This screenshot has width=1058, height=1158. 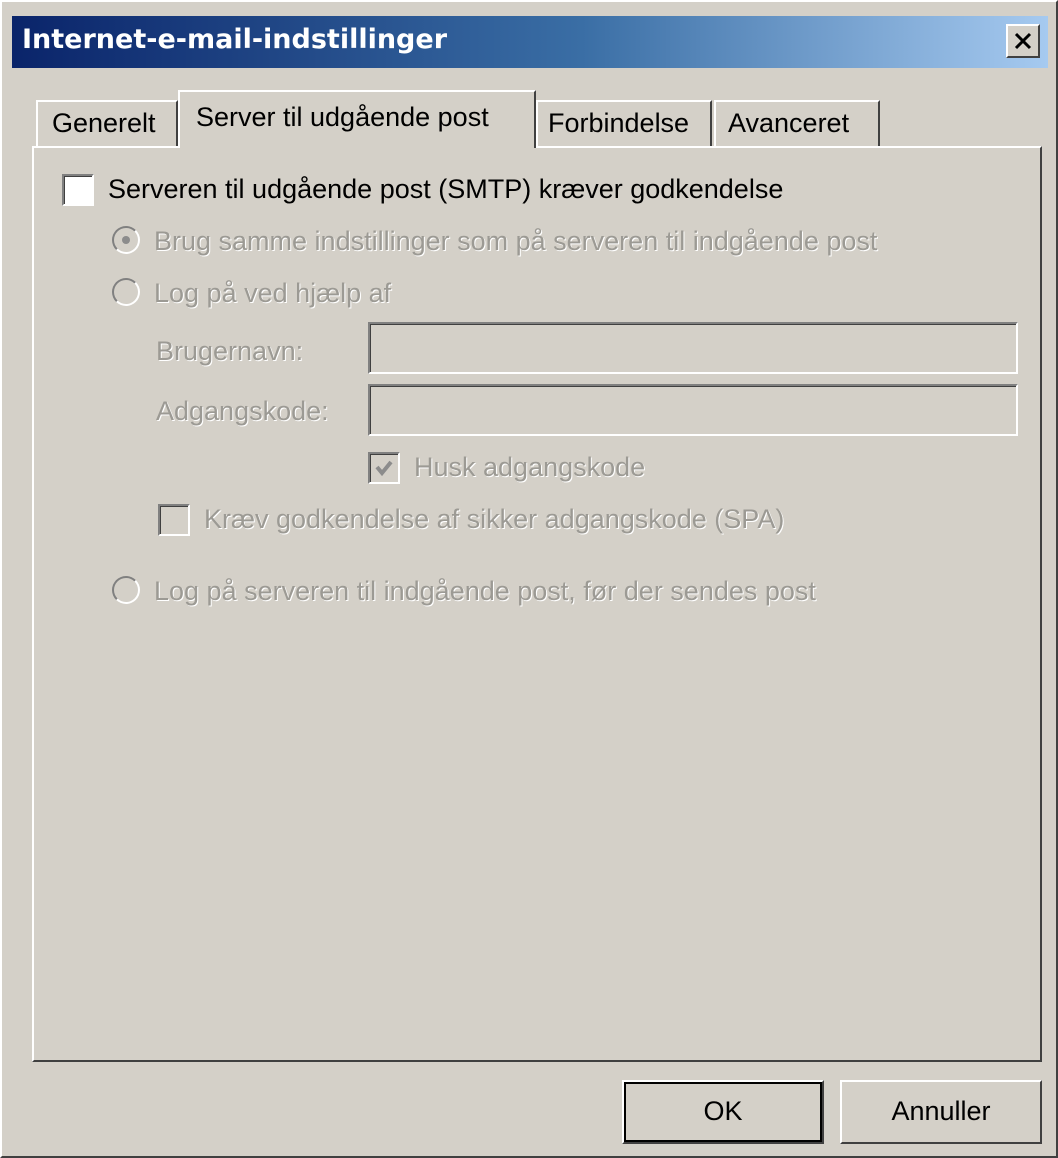 What do you see at coordinates (693, 348) in the screenshot?
I see `username-input` at bounding box center [693, 348].